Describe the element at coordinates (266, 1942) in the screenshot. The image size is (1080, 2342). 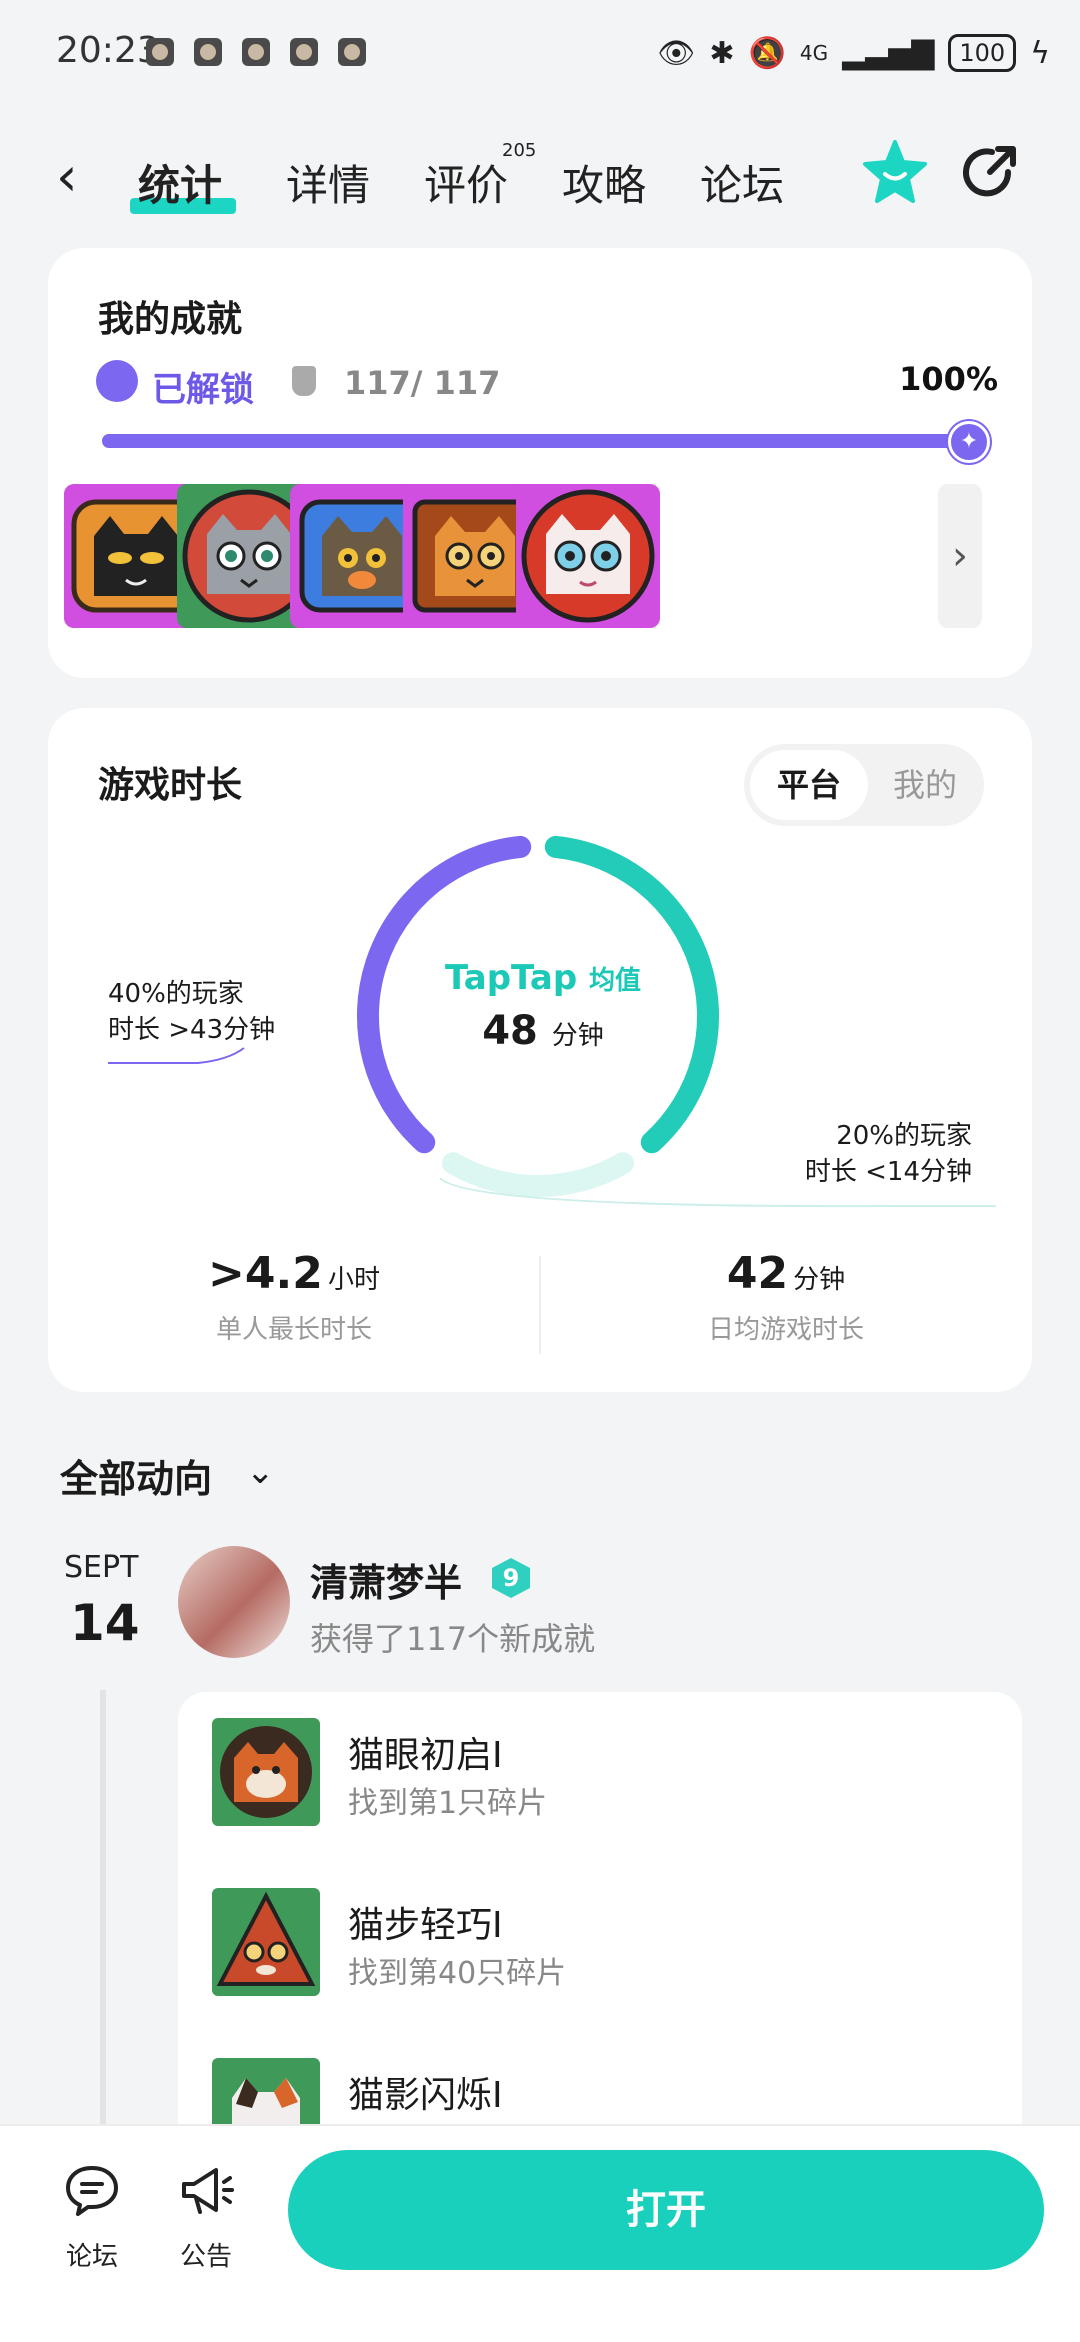
I see `triangle-cat-badge-icon` at that location.